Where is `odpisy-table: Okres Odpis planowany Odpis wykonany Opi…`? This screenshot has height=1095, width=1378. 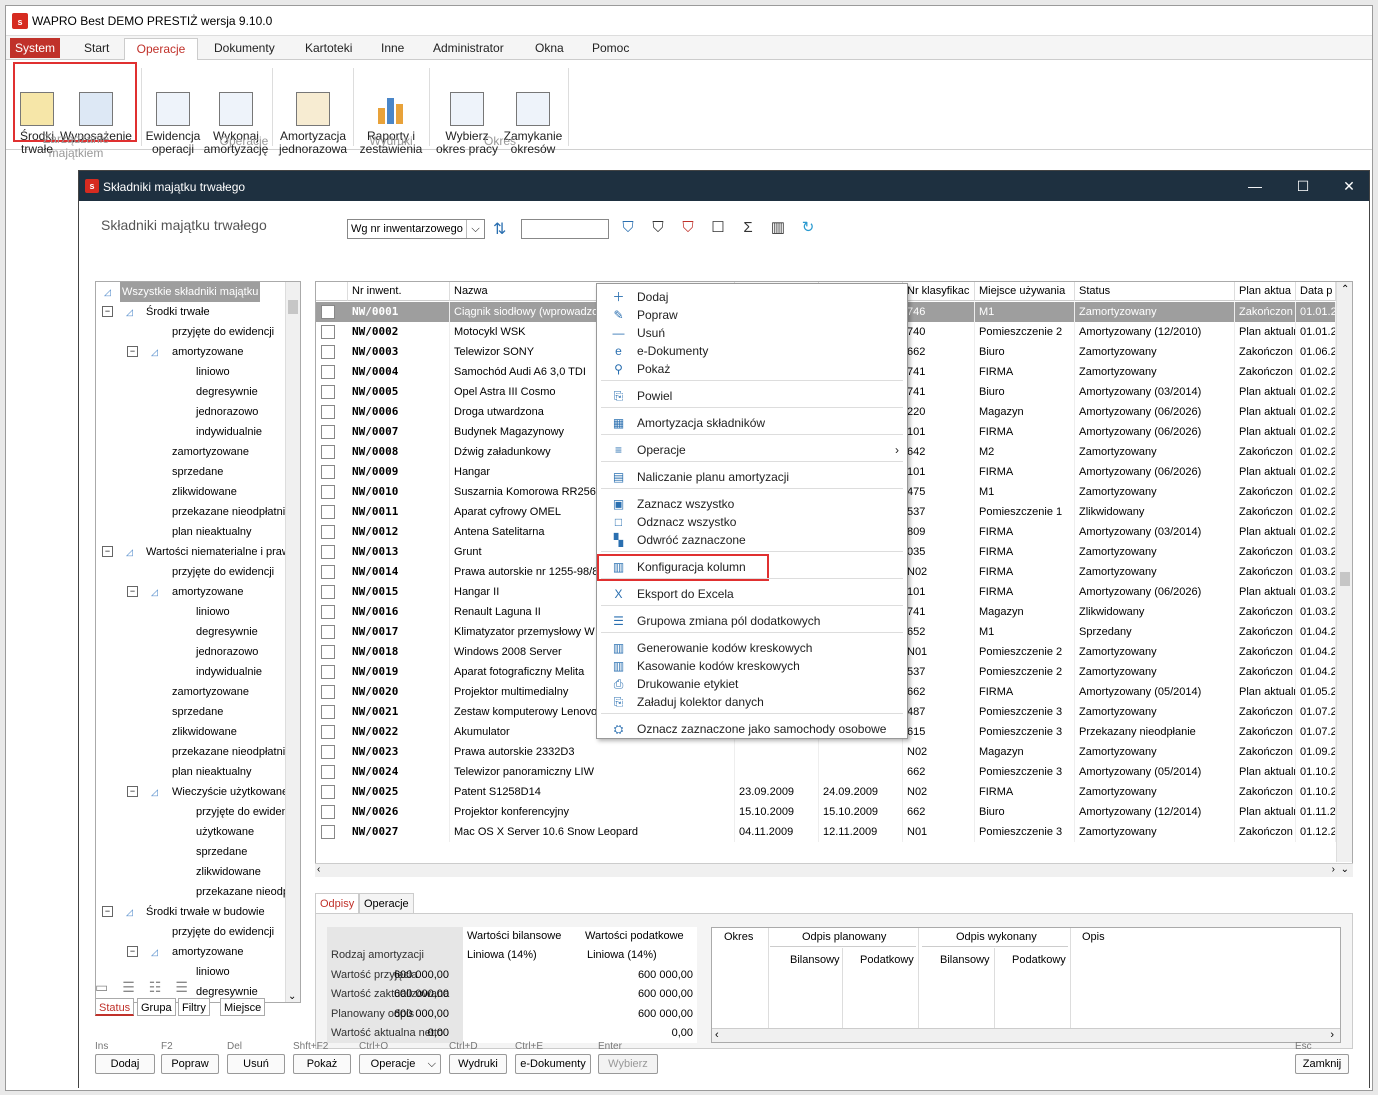 odpisy-table: Okres Odpis planowany Odpis wykonany Opi… is located at coordinates (1026, 985).